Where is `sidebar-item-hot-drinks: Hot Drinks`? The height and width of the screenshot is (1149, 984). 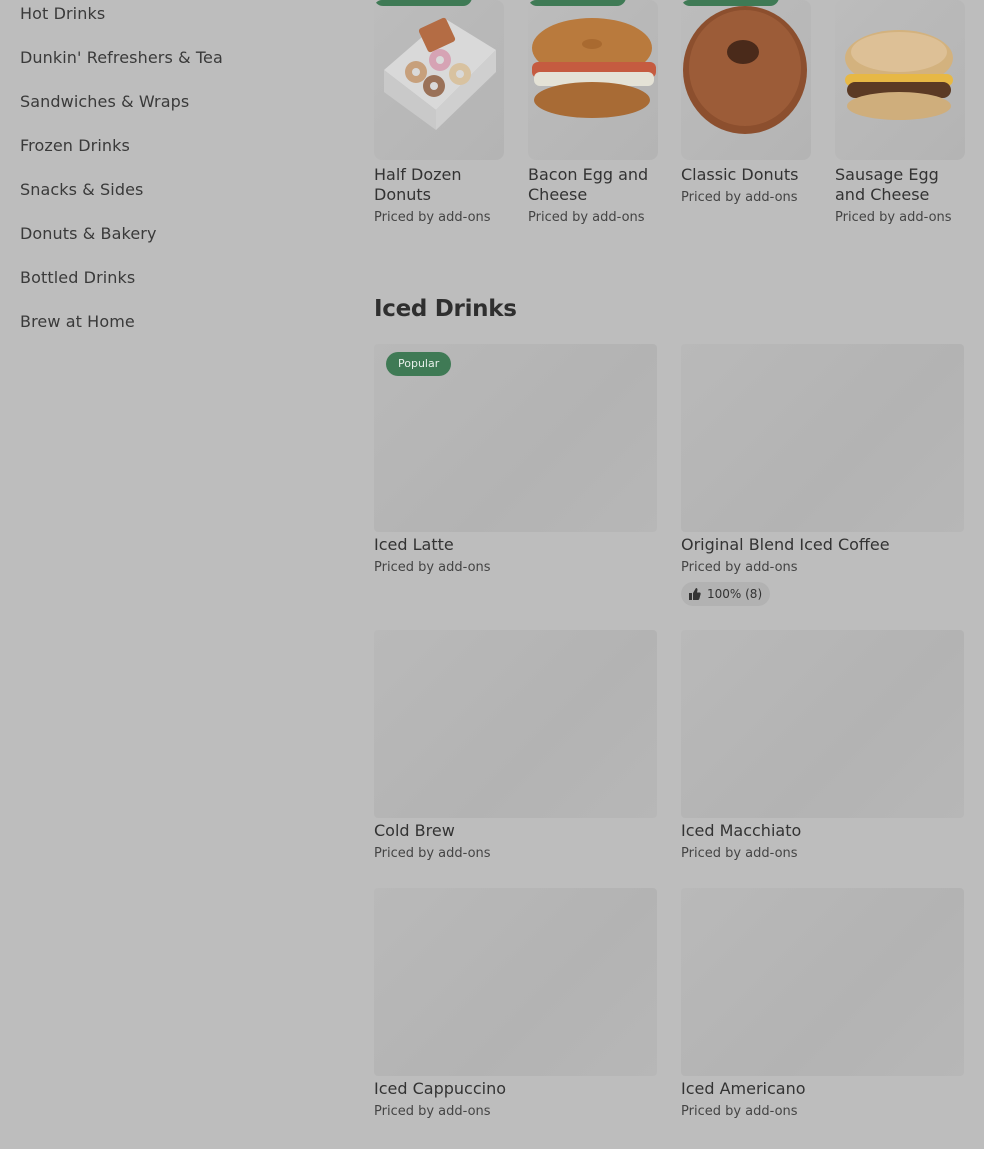 sidebar-item-hot-drinks: Hot Drinks is located at coordinates (62, 13).